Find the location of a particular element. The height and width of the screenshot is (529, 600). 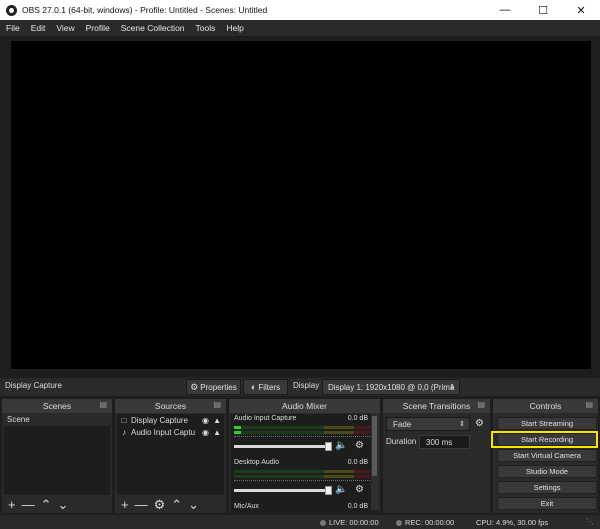

menu-edit: Edit is located at coordinates (38, 28).